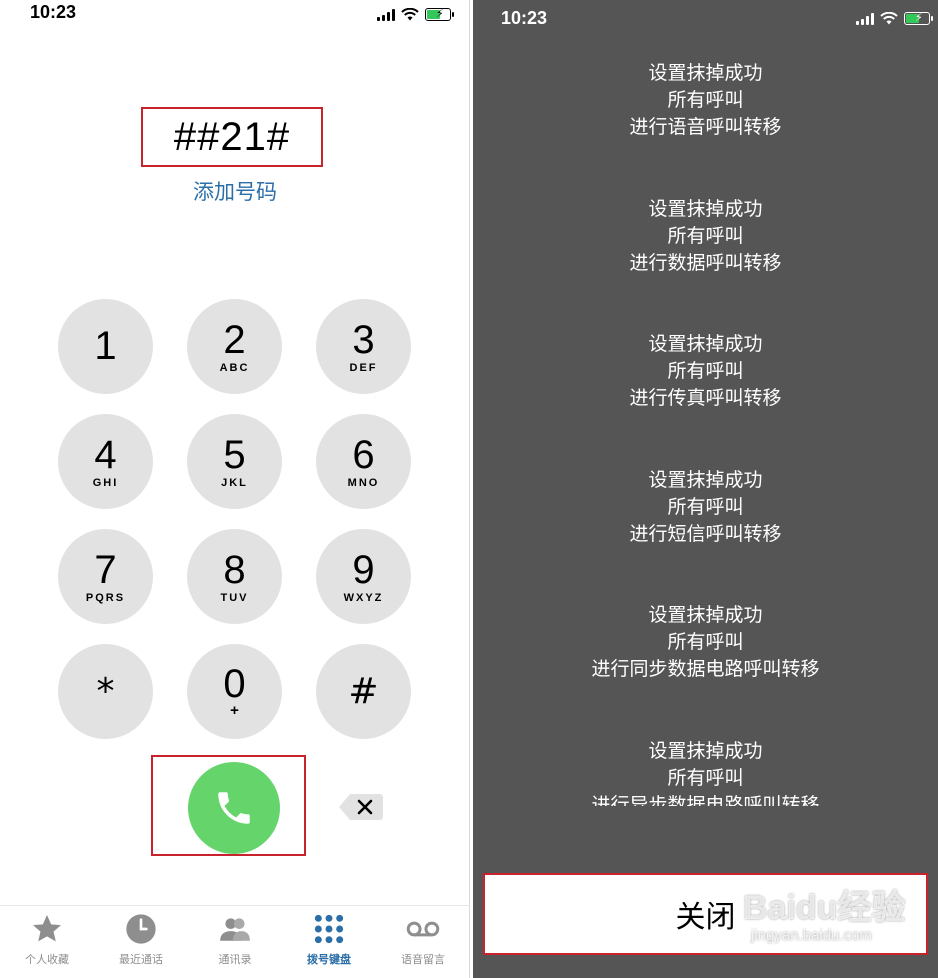  What do you see at coordinates (824, 908) in the screenshot?
I see `watermark-logo: Baidu经验` at bounding box center [824, 908].